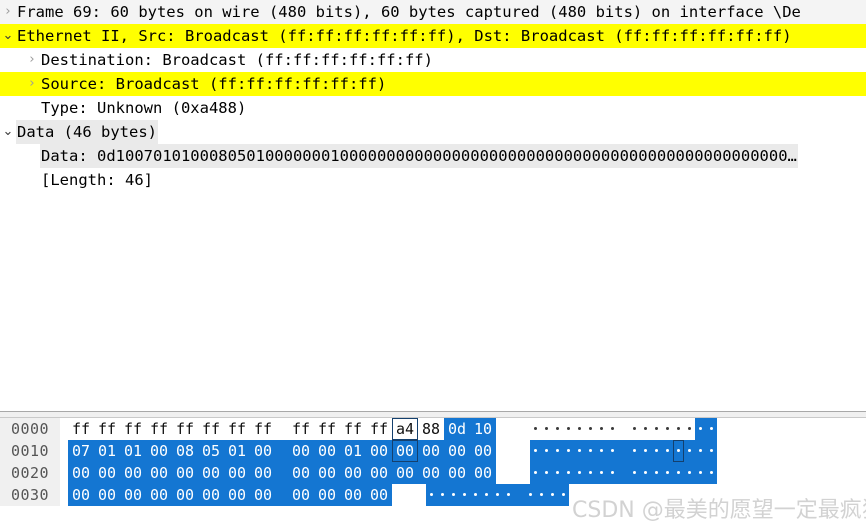 The height and width of the screenshot is (526, 866). Describe the element at coordinates (457, 429) in the screenshot. I see `hex-byte-cell: 0d` at that location.